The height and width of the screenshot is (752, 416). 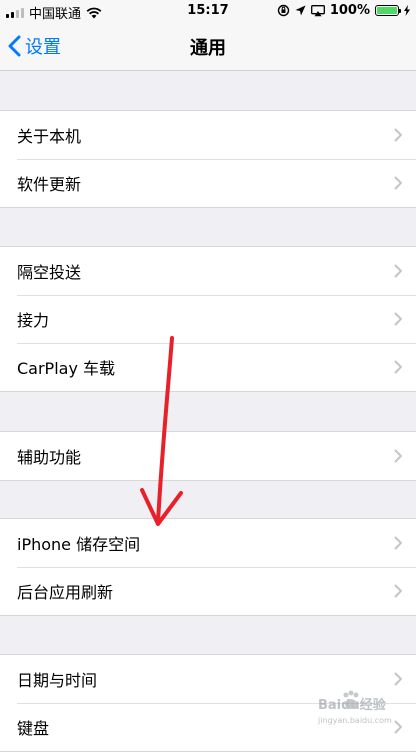 I want to click on list-item-label: 隔空投送, so click(x=49, y=272).